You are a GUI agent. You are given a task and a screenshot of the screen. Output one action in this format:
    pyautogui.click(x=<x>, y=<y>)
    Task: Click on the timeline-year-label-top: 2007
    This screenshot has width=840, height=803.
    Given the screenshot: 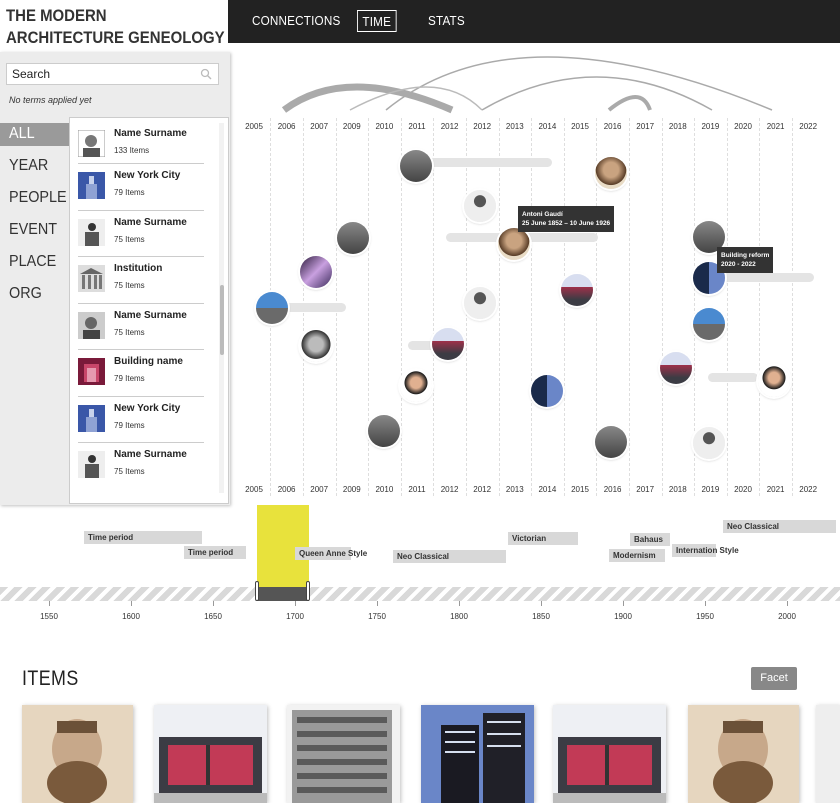 What is the action you would take?
    pyautogui.click(x=319, y=126)
    